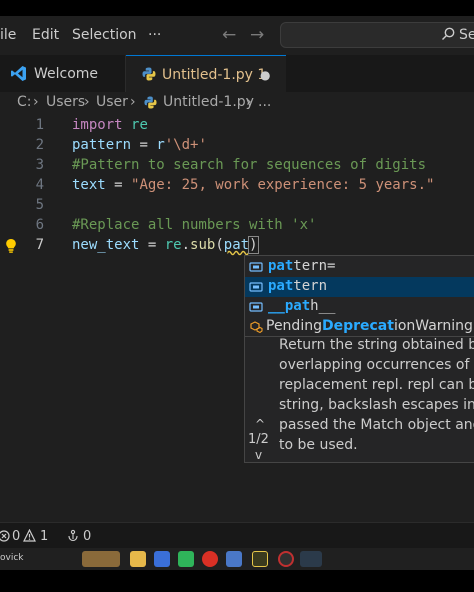 This screenshot has width=474, height=592. Describe the element at coordinates (257, 35) in the screenshot. I see `forward-arrow-icon: →` at that location.